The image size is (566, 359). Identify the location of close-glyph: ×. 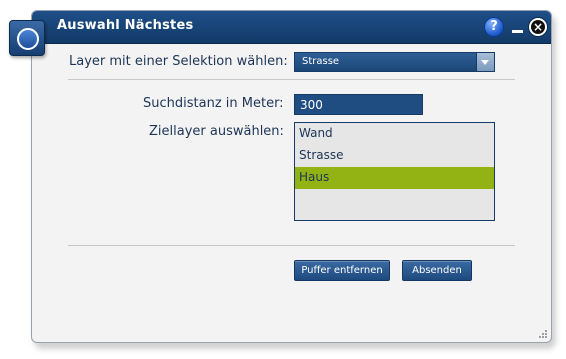
(538, 27).